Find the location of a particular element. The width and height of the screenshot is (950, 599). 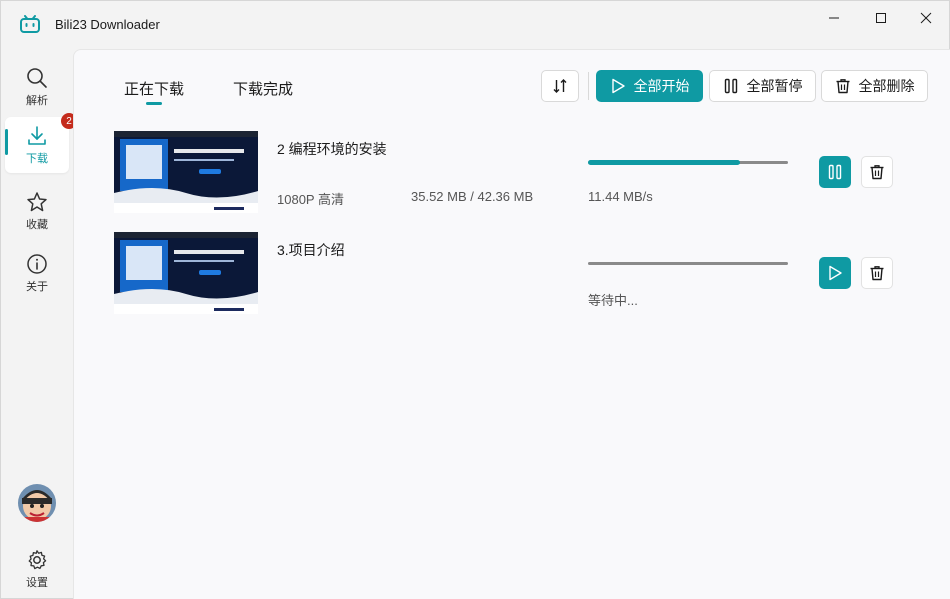

video-title: 2 编程环境的安装 is located at coordinates (332, 149).